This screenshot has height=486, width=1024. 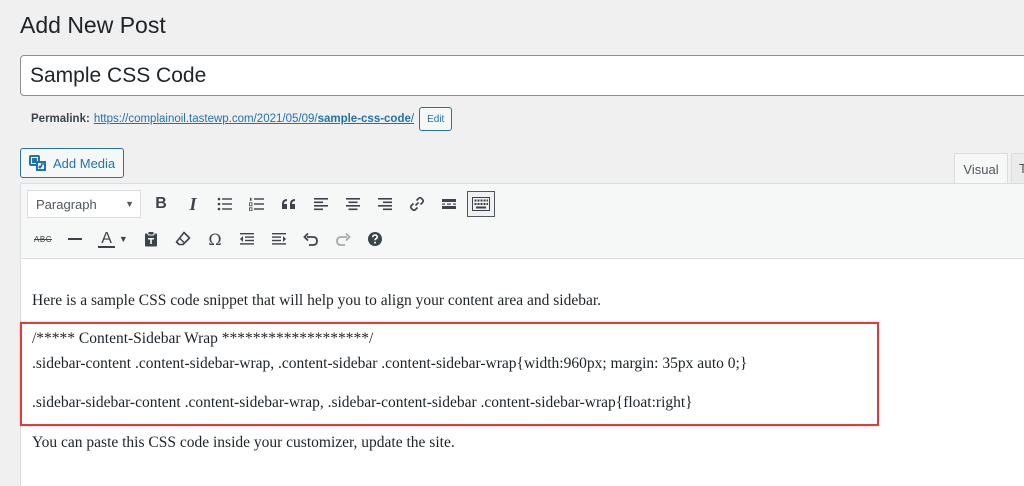 I want to click on undo-button, so click(x=311, y=239).